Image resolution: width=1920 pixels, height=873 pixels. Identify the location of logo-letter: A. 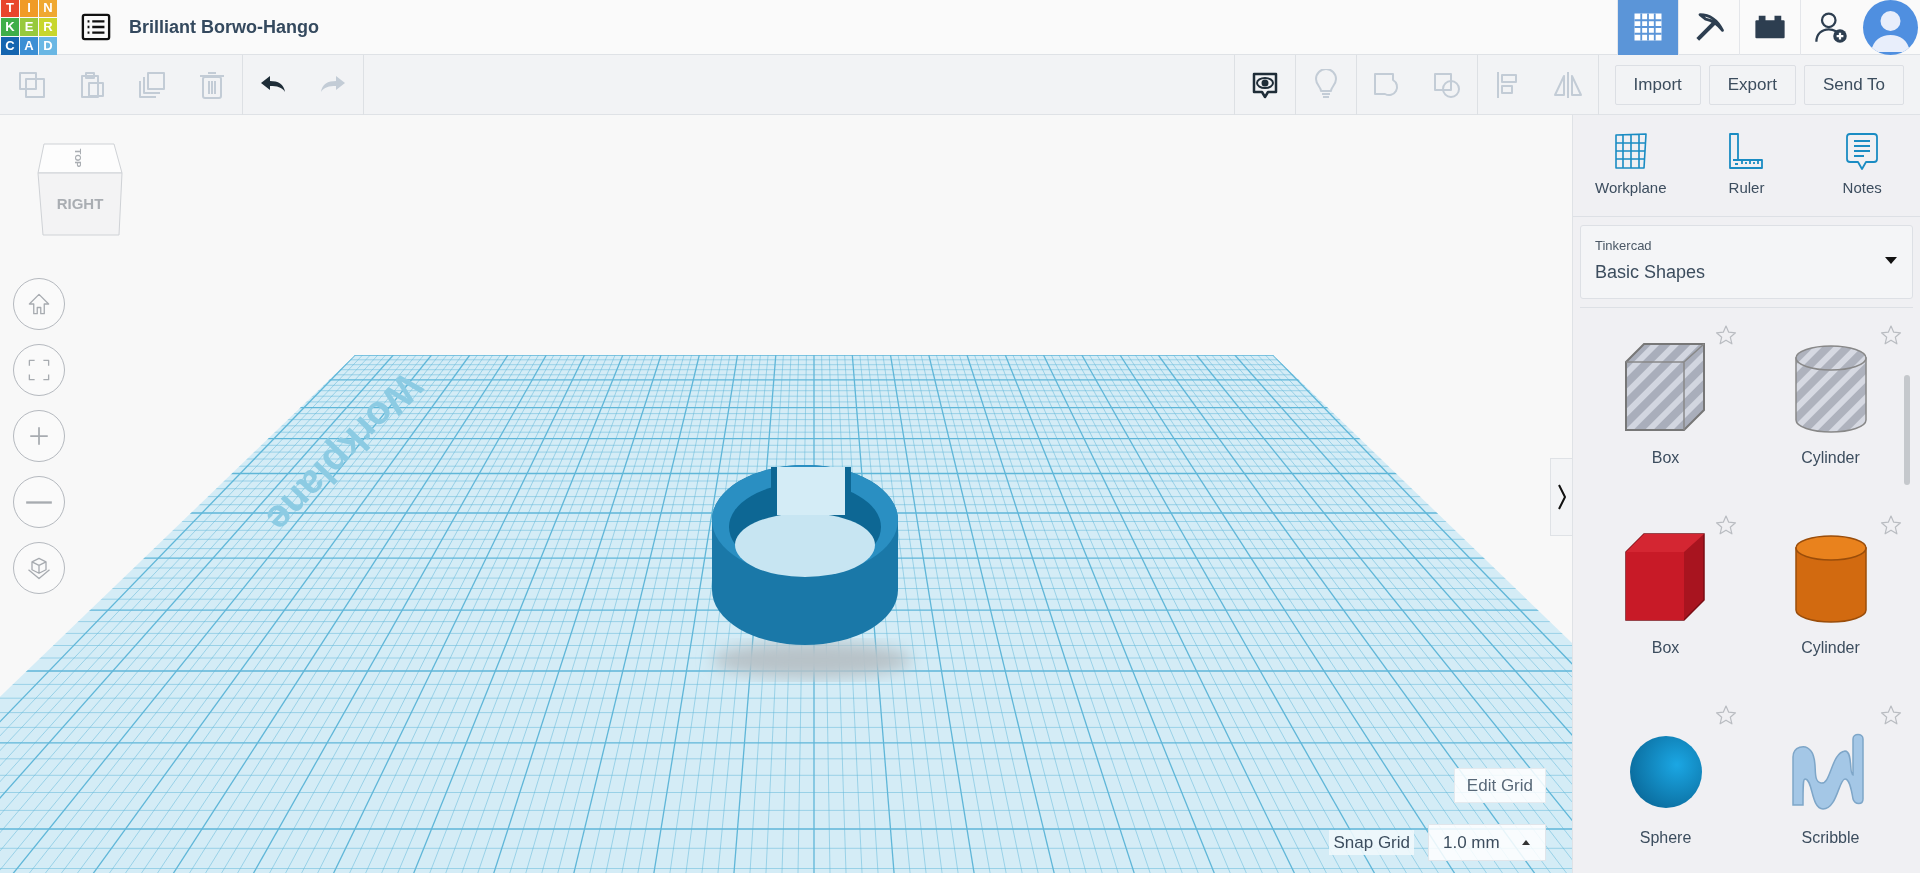
(29, 46).